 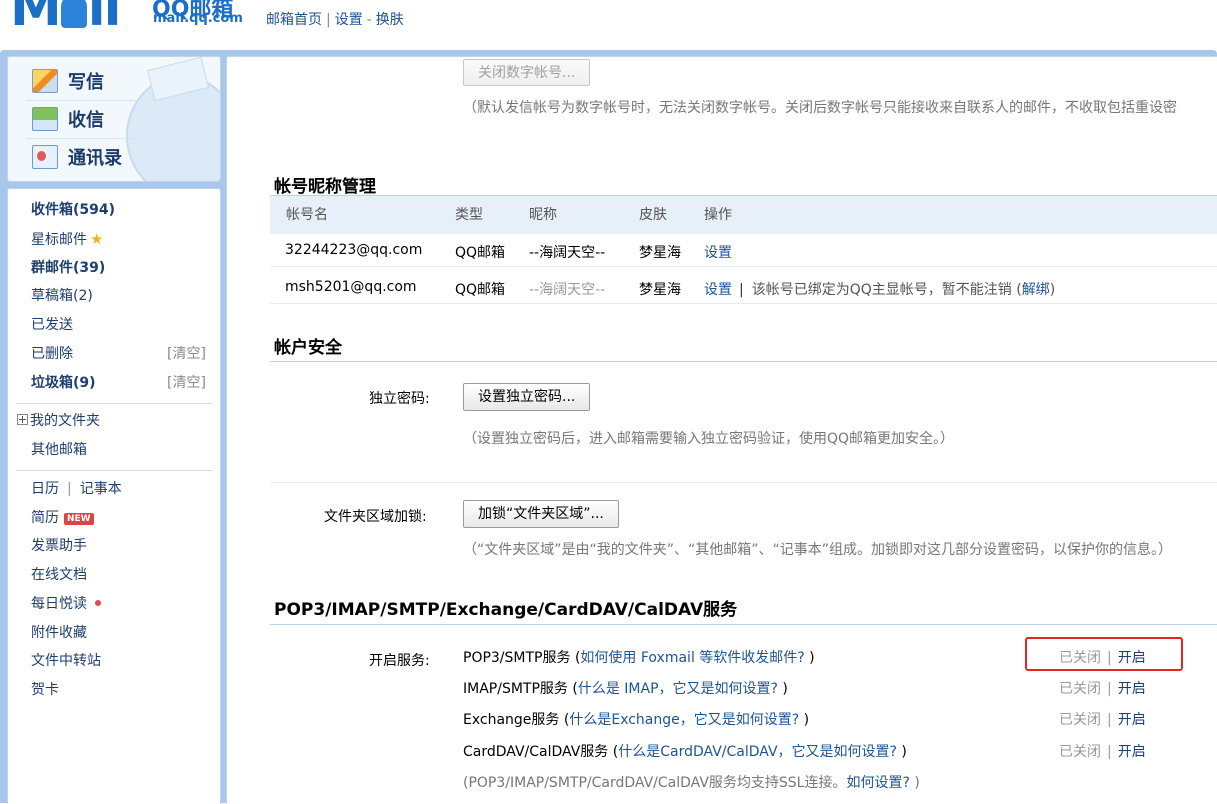 I want to click on calendar-link: 日历, so click(x=45, y=489).